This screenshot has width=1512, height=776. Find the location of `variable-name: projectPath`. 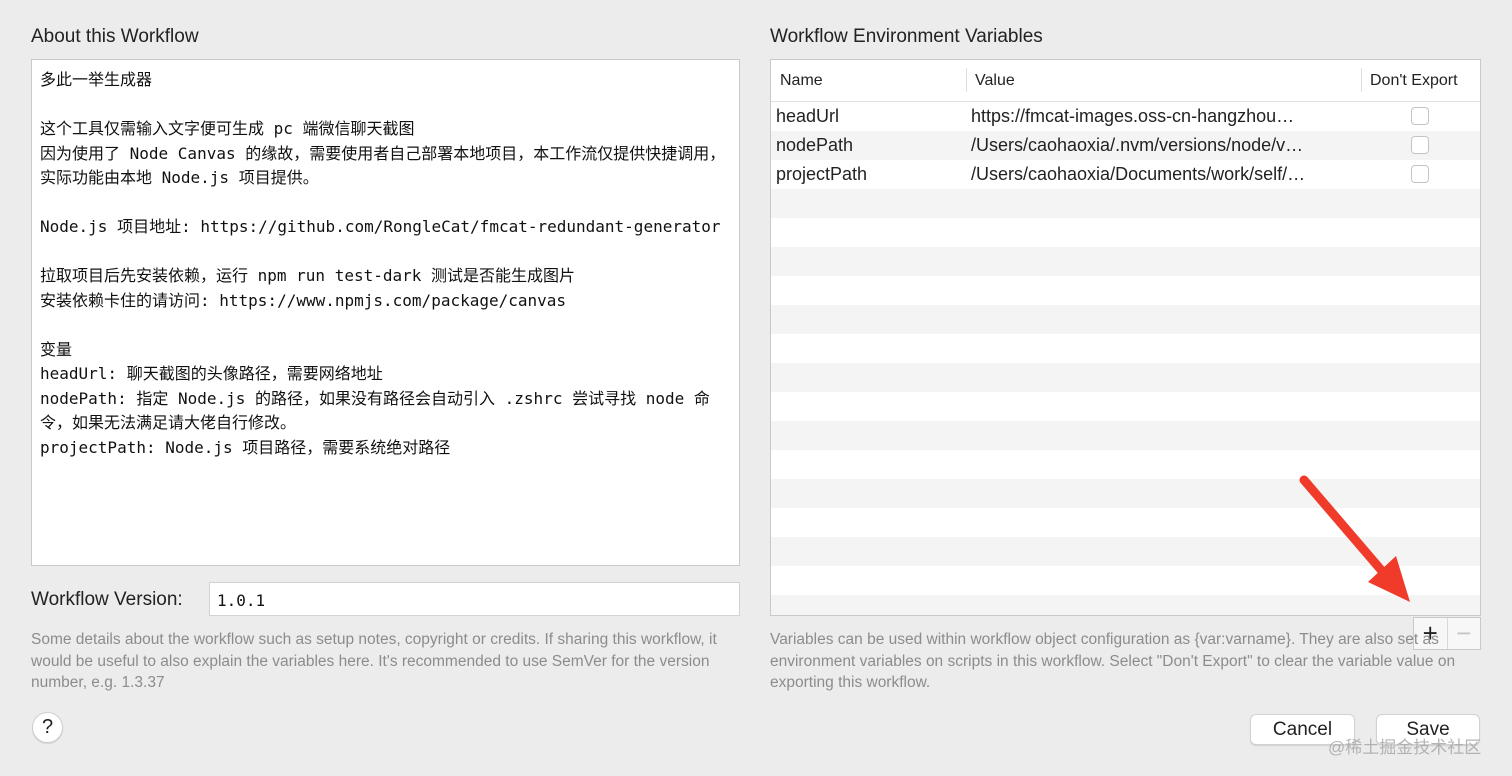

variable-name: projectPath is located at coordinates (821, 174).